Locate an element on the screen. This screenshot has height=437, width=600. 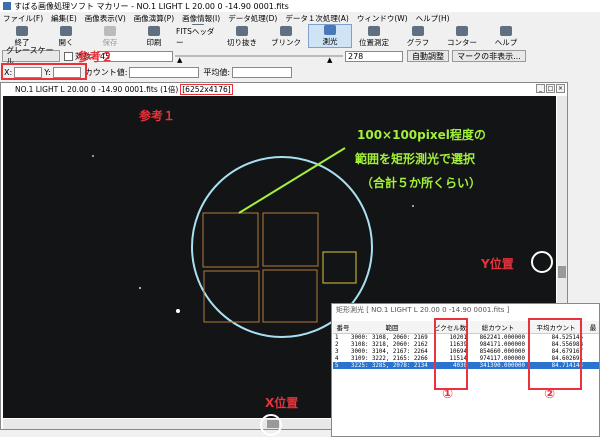
toolbar-label: コンター is located at coordinates (462, 42).